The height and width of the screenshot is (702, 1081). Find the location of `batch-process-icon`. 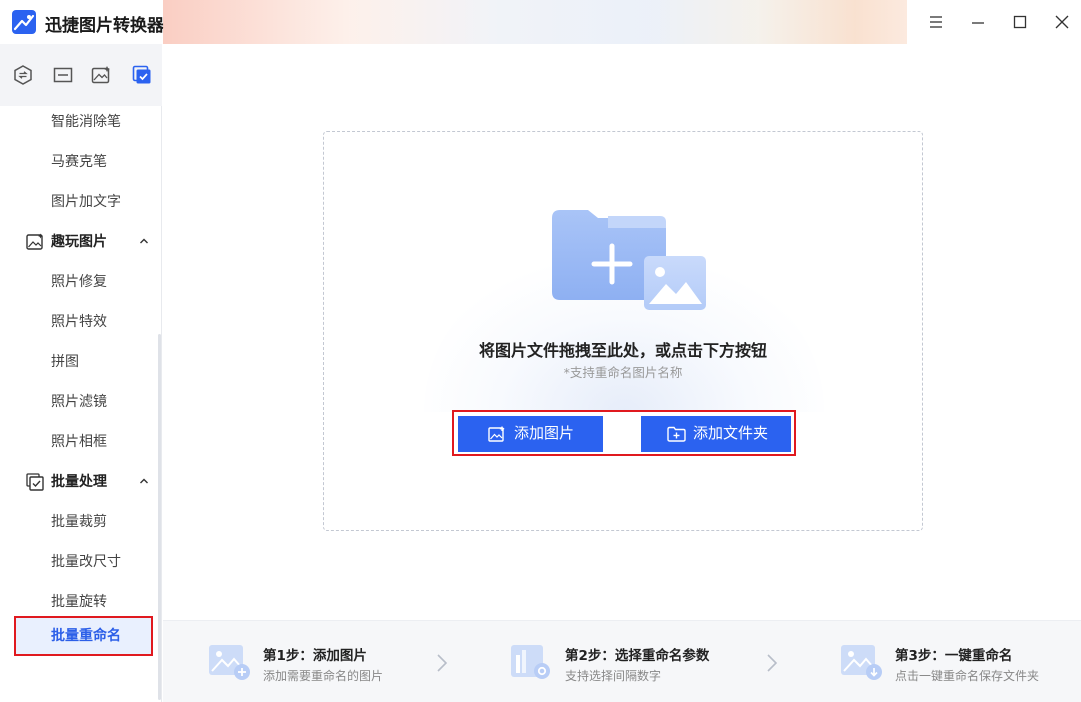

batch-process-icon is located at coordinates (35, 482).